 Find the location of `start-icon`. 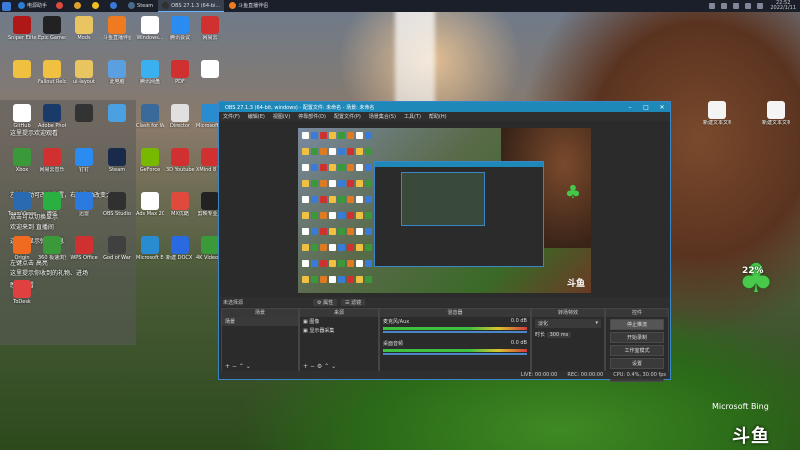

start-icon is located at coordinates (6, 6).